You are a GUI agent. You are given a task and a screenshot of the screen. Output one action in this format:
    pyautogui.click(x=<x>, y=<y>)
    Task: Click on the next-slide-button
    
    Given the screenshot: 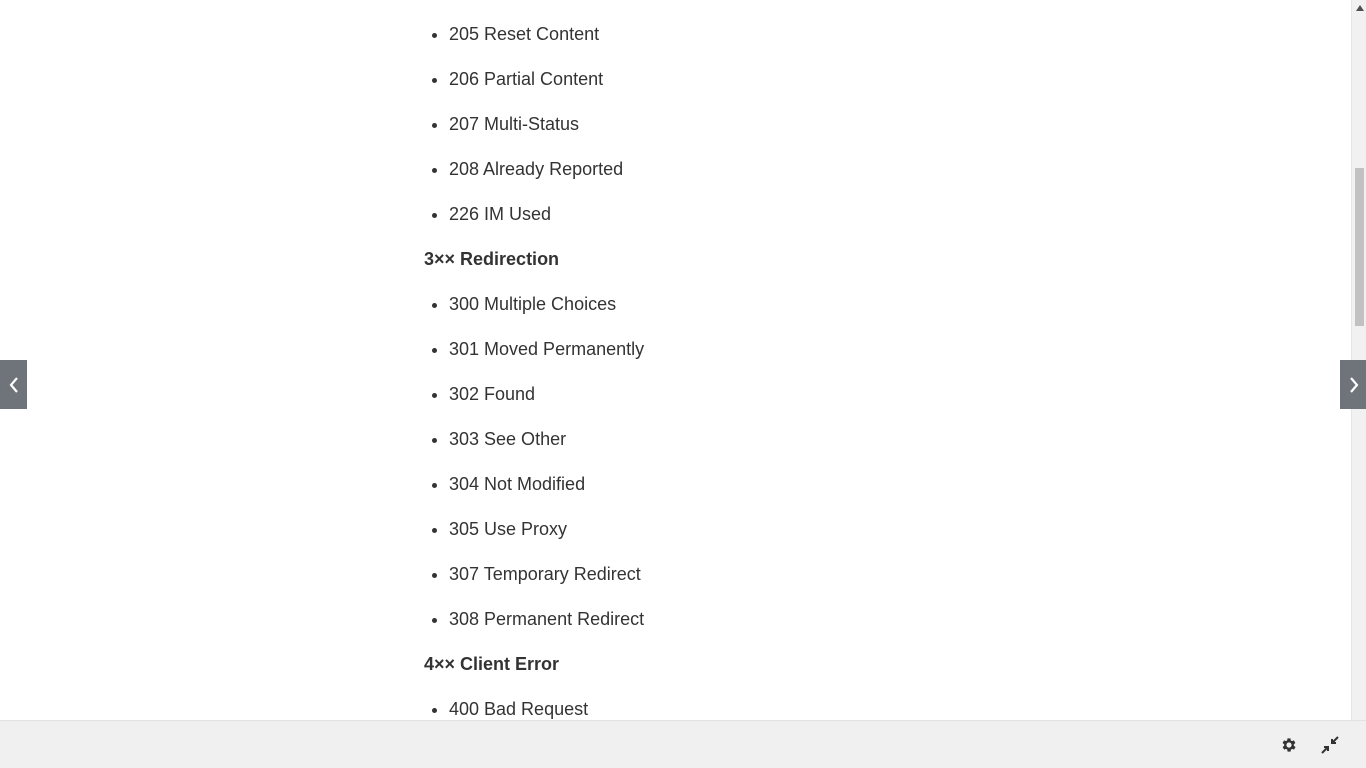 What is the action you would take?
    pyautogui.click(x=1353, y=384)
    